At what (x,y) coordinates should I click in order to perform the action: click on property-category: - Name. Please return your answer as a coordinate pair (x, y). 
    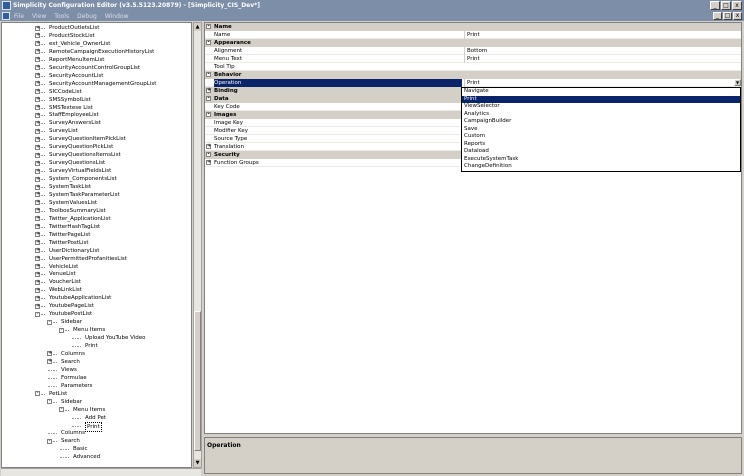
    Looking at the image, I should click on (473, 27).